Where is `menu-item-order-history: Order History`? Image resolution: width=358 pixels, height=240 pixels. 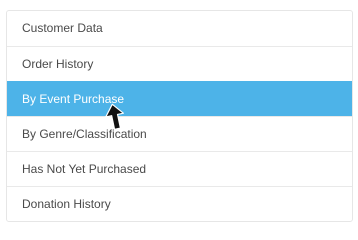
menu-item-order-history: Order History is located at coordinates (179, 63).